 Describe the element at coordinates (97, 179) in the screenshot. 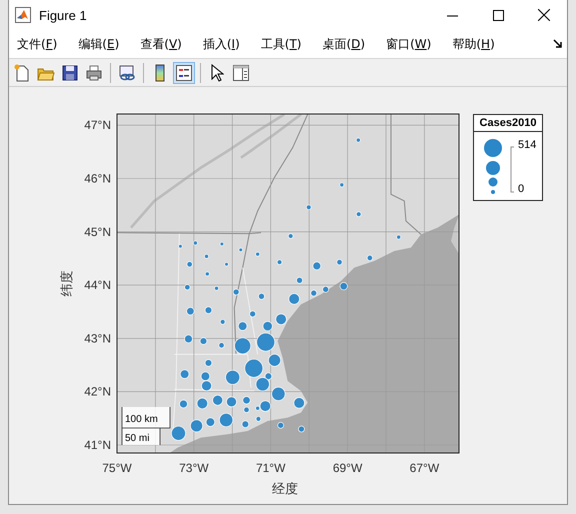

I see `tick-label: 46°N` at that location.